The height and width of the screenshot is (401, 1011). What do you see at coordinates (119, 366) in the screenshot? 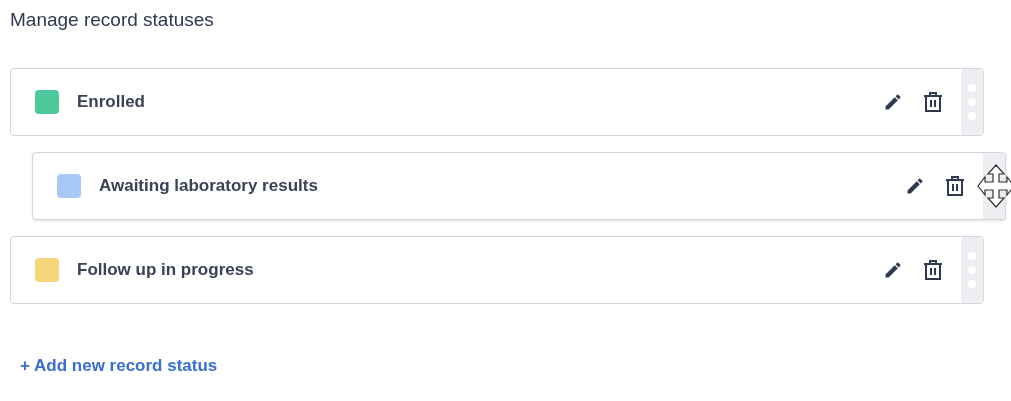
I see `add-status-link: + Add new record status` at bounding box center [119, 366].